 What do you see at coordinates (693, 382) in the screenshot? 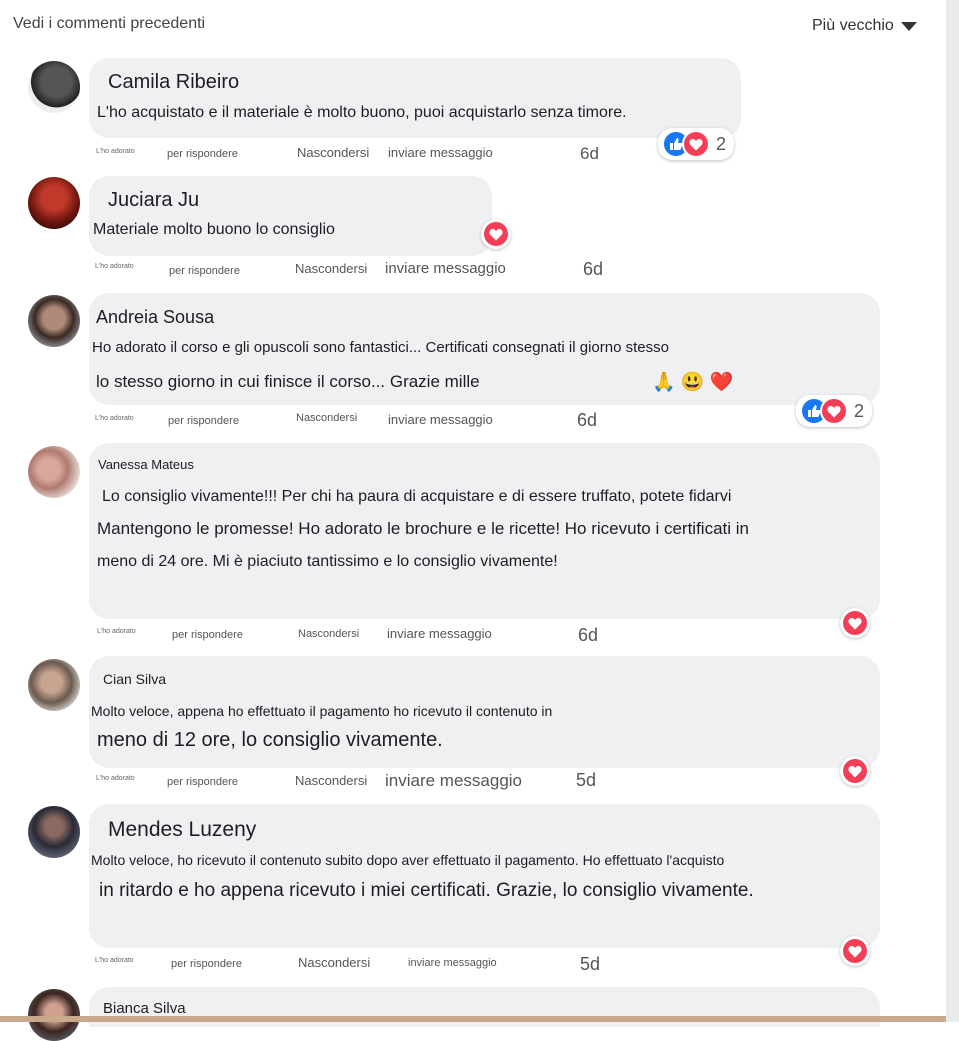
I see `emoji-group: 🙏 😃 ❤️` at bounding box center [693, 382].